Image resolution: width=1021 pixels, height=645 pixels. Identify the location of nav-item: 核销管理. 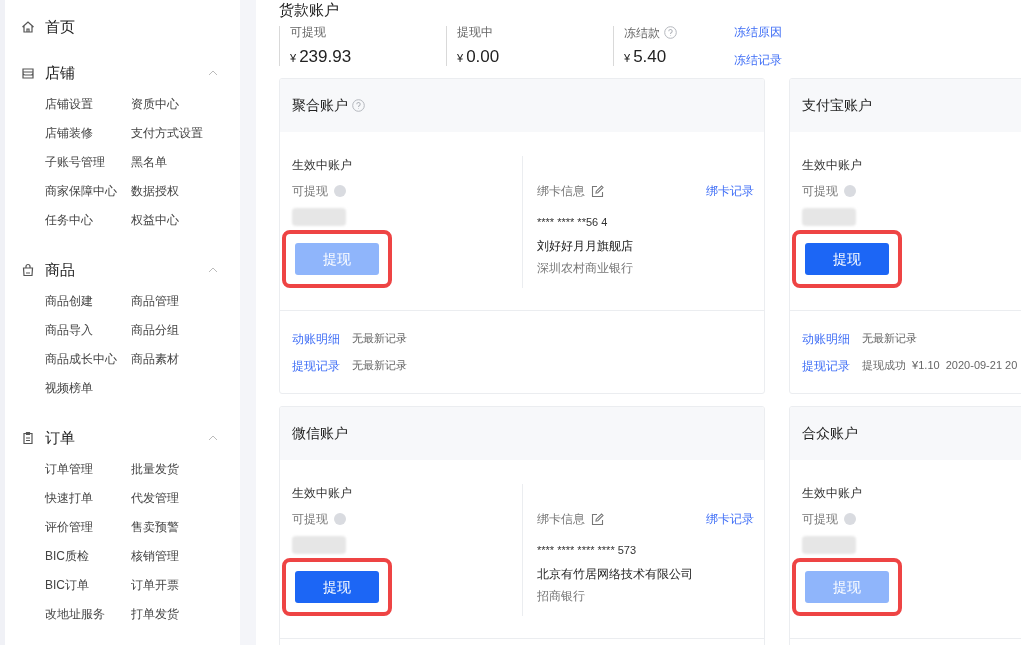
(175, 556).